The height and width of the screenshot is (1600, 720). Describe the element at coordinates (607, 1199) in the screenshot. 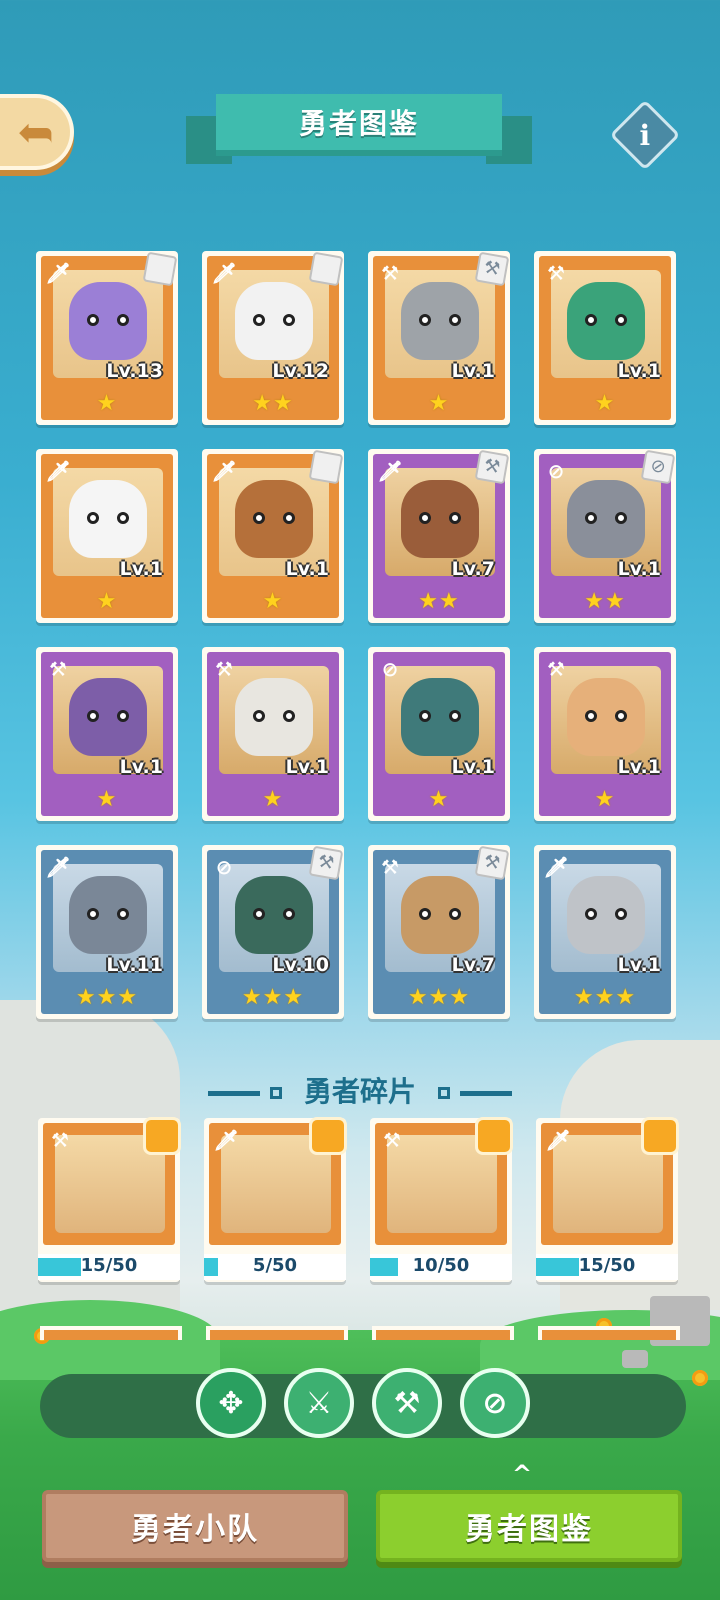

I see `hero-fragment-card: 🗡 15/50` at that location.